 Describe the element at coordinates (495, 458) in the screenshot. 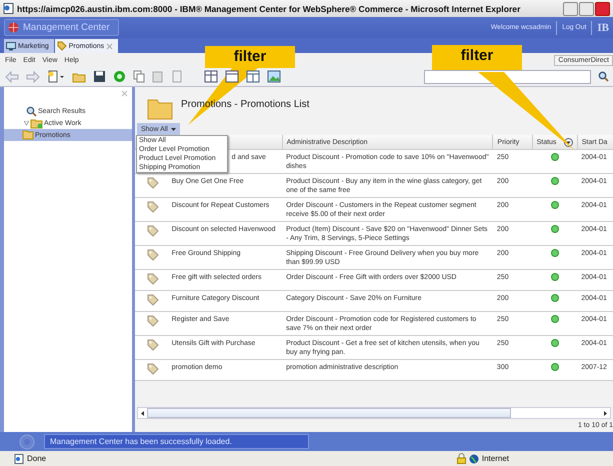

I see `zone-text: Internet` at that location.